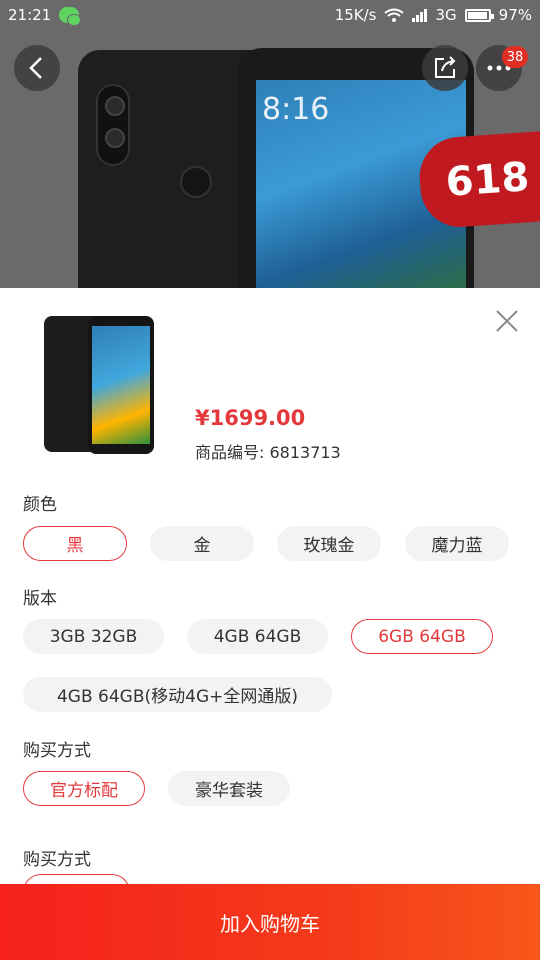  Describe the element at coordinates (515, 57) in the screenshot. I see `notification-badge: 38` at that location.